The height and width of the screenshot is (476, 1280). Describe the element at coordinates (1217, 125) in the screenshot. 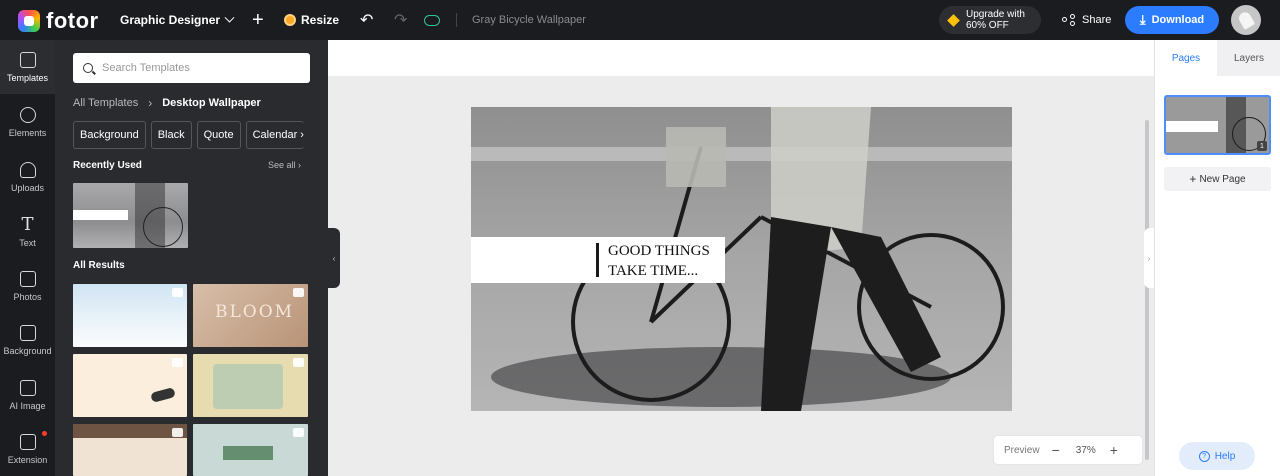

I see `page-thumbnail: 1` at that location.